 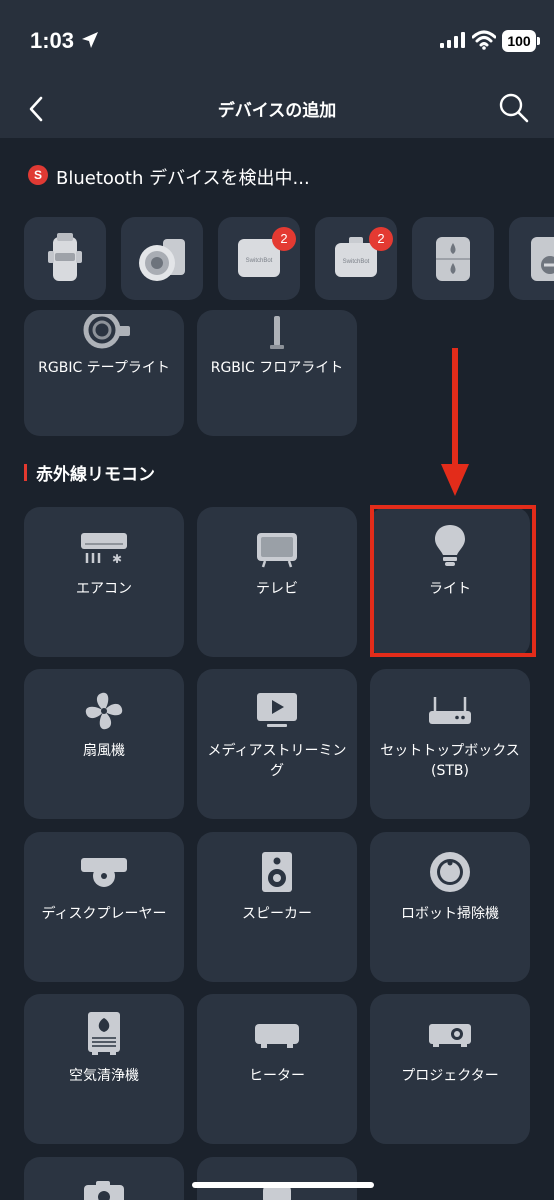 What do you see at coordinates (452, 40) in the screenshot?
I see `cellular-signal-icon` at bounding box center [452, 40].